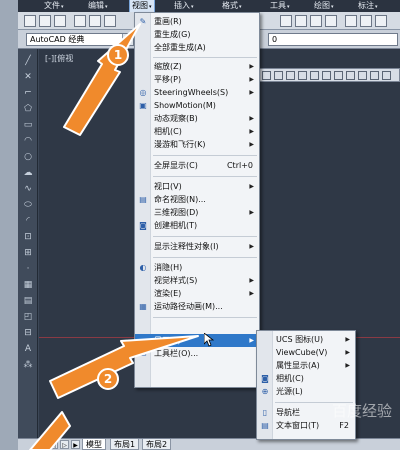 The width and height of the screenshot is (400, 450). I want to click on aligned-dim-icon, so click(278, 75).